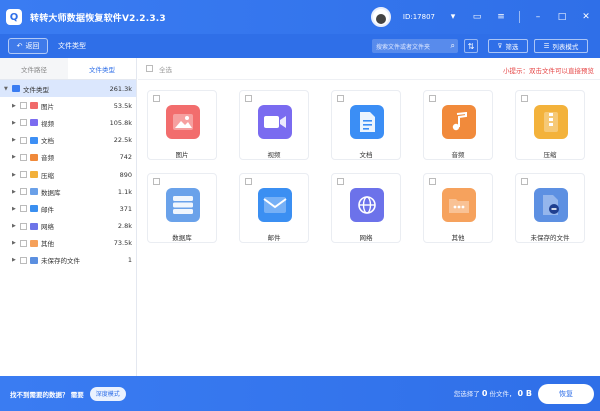 Image resolution: width=600 pixels, height=411 pixels. I want to click on tree-item: ▶ 压缩 890, so click(68, 174).